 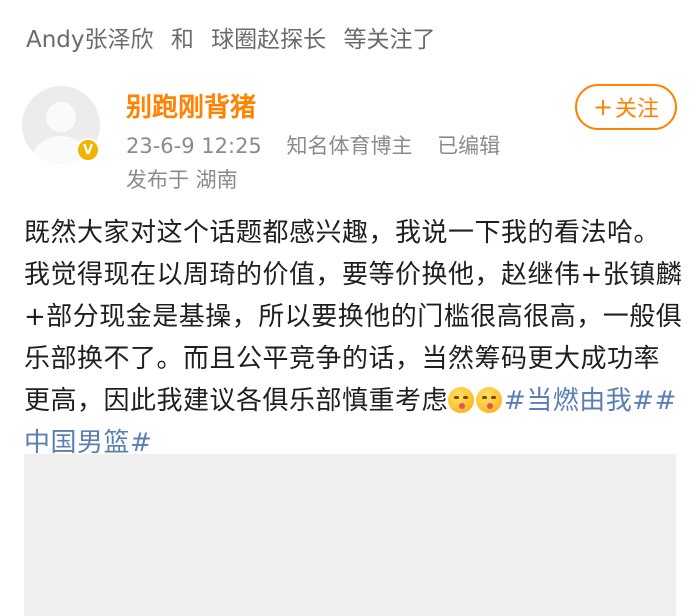 What do you see at coordinates (88, 150) in the screenshot?
I see `verified-badge-icon: V` at bounding box center [88, 150].